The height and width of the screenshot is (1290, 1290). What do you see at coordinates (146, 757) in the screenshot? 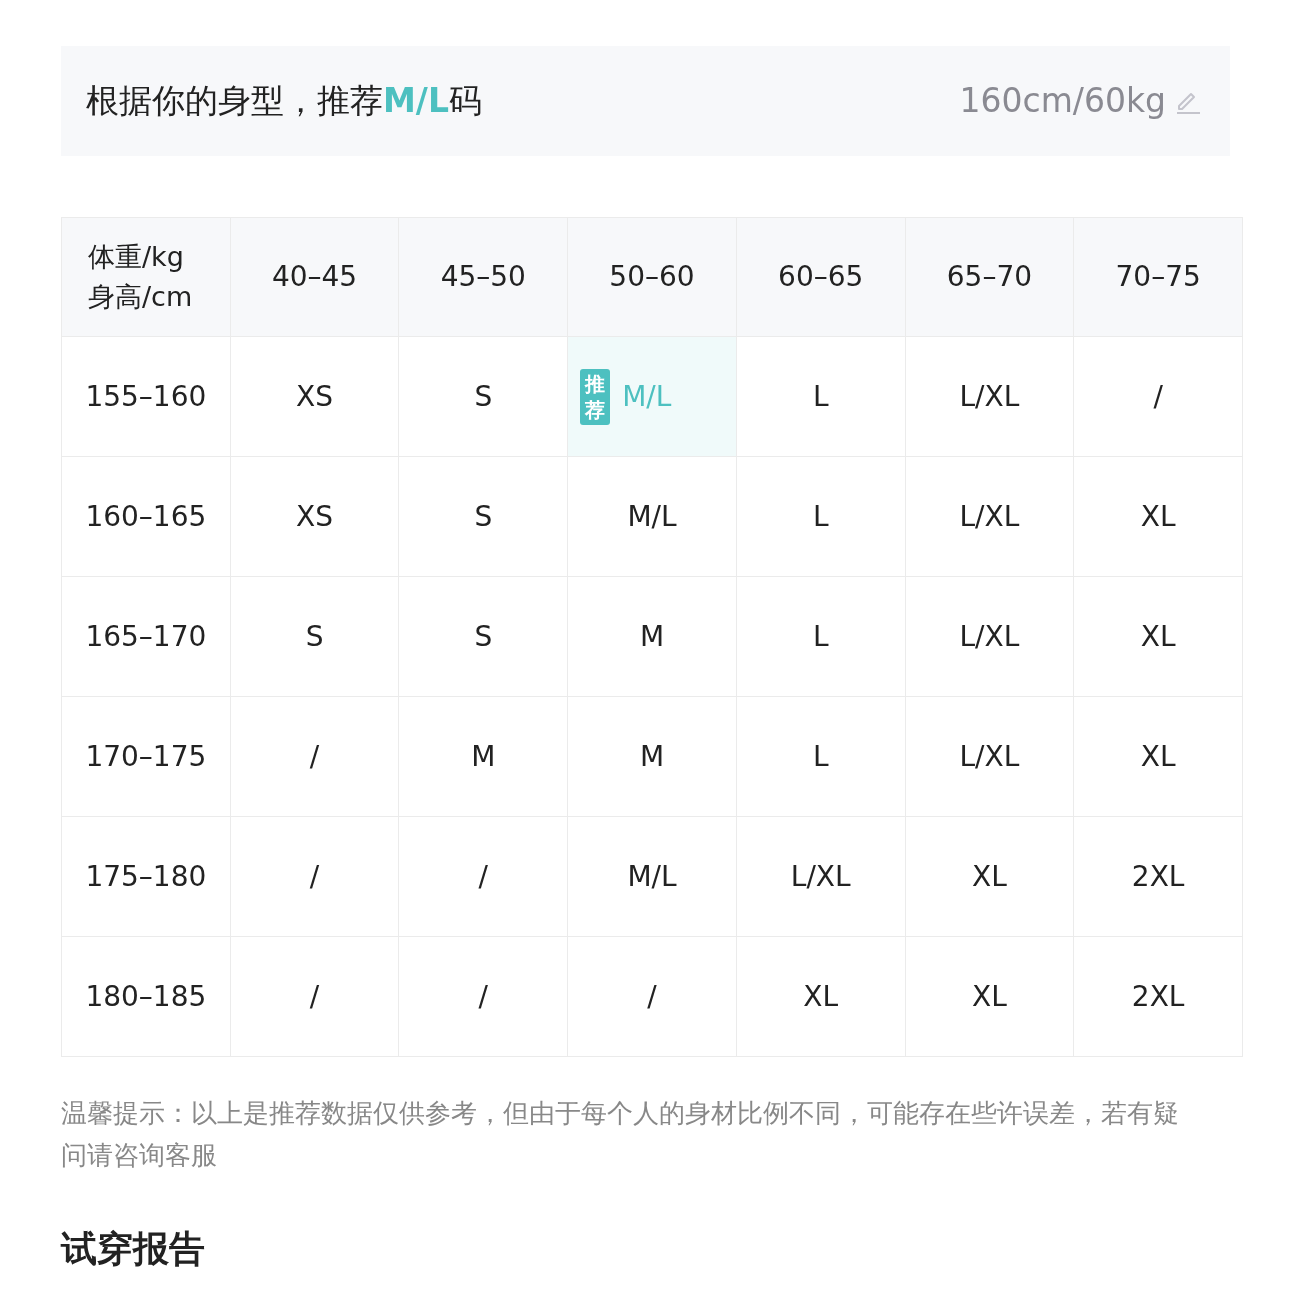
I see `row-header: 170–175` at bounding box center [146, 757].